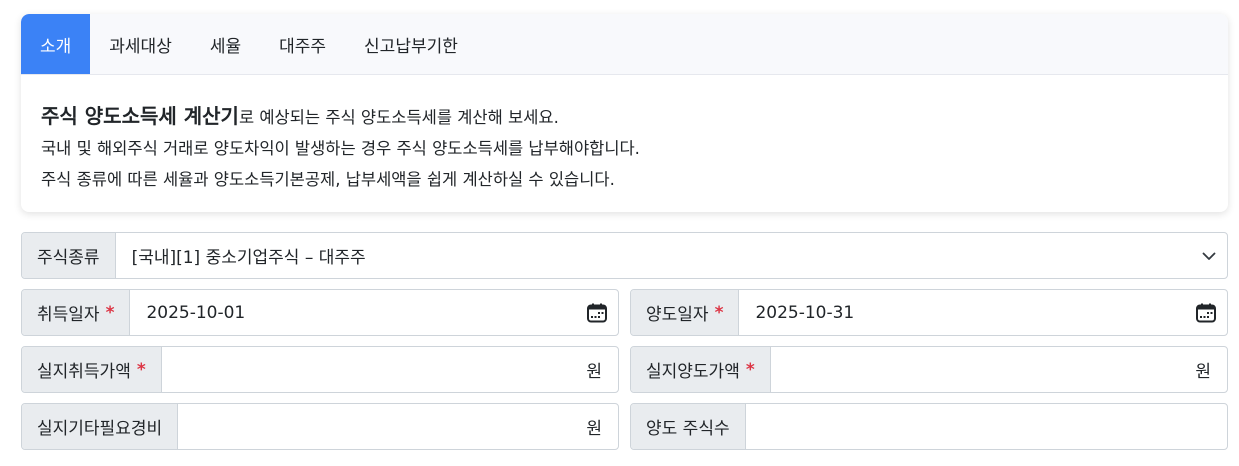 The width and height of the screenshot is (1239, 466). Describe the element at coordinates (92, 369) in the screenshot. I see `acquisition-price-label: 실지취득가액 *` at that location.